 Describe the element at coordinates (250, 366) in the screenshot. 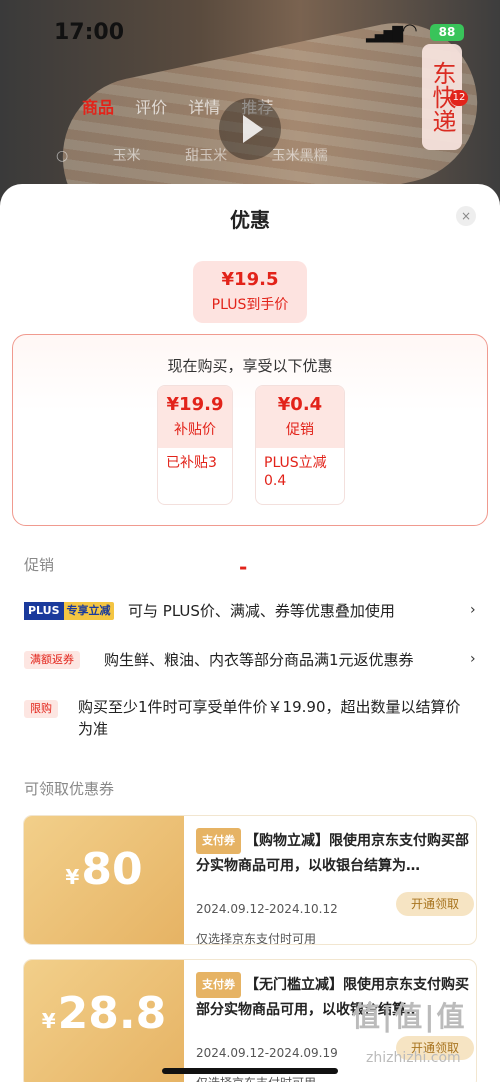

I see `breakdown-heading: 现在购买，享受以下优惠` at that location.